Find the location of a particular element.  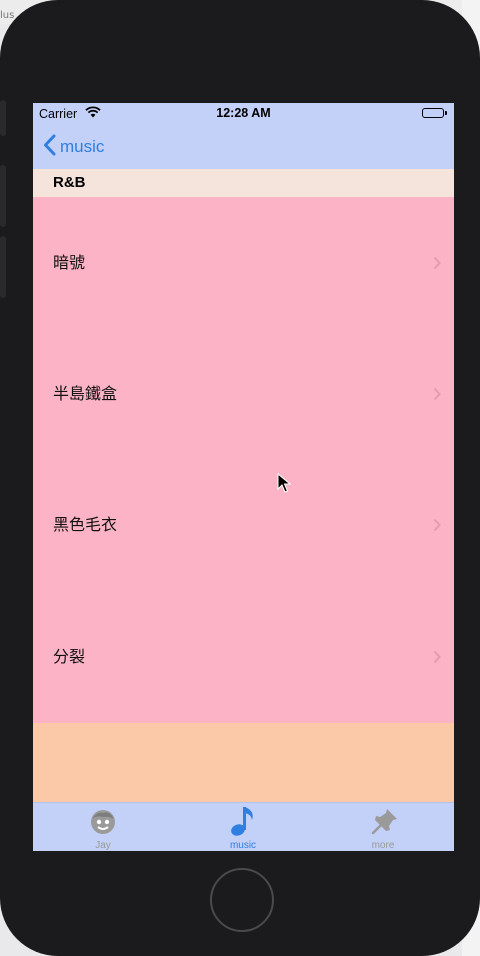

status-bar: Carrier 12:28 AM is located at coordinates (243, 114).